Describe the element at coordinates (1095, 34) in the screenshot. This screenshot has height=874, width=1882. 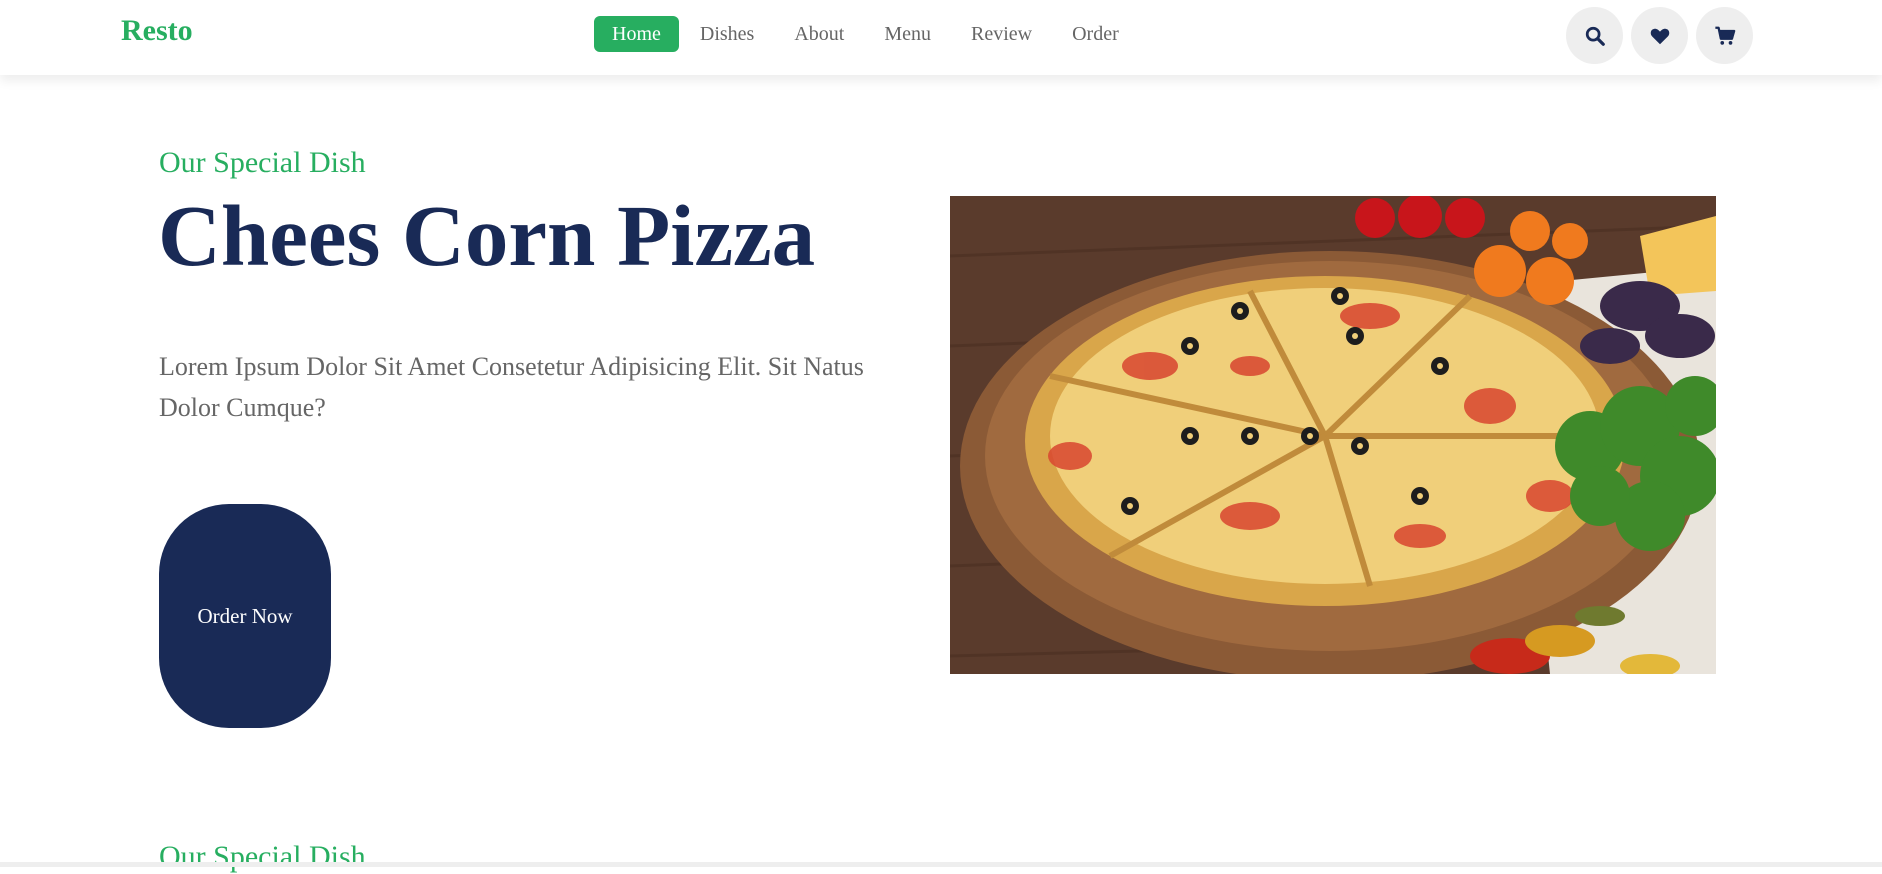
I see `nav-order: Order` at that location.